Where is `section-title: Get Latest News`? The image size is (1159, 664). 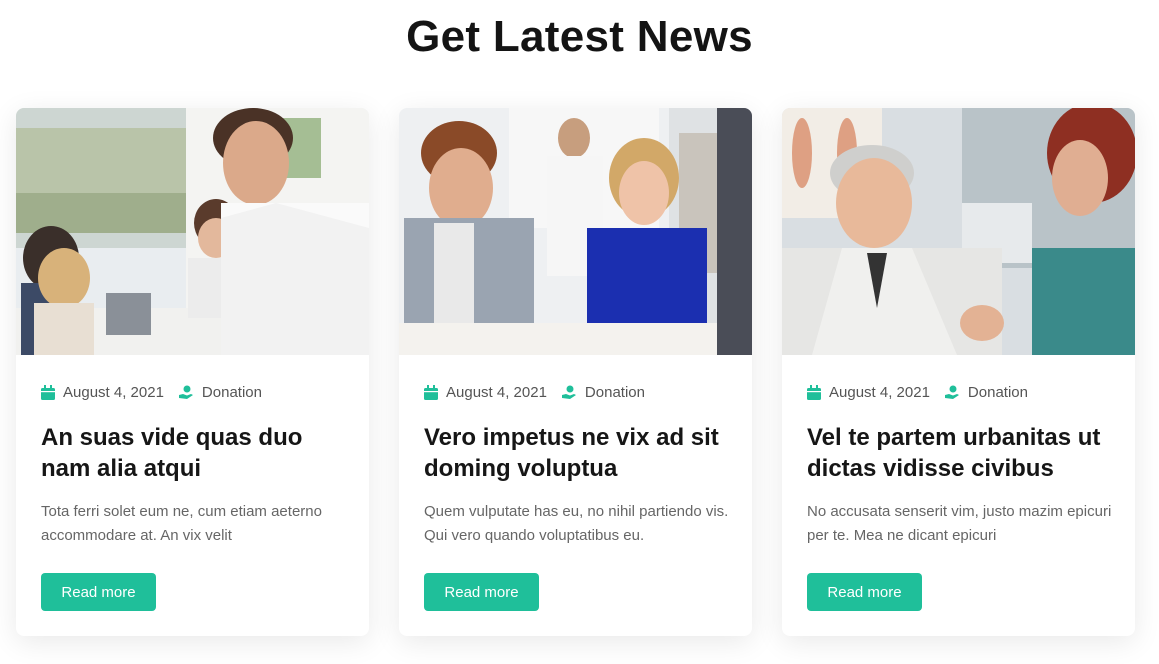
section-title: Get Latest News is located at coordinates (579, 36).